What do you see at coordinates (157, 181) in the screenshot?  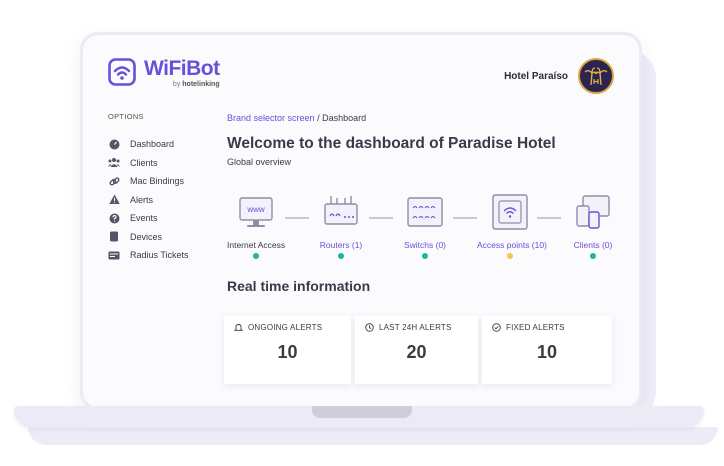 I see `sidebar-item-label: Mac Bindings` at bounding box center [157, 181].